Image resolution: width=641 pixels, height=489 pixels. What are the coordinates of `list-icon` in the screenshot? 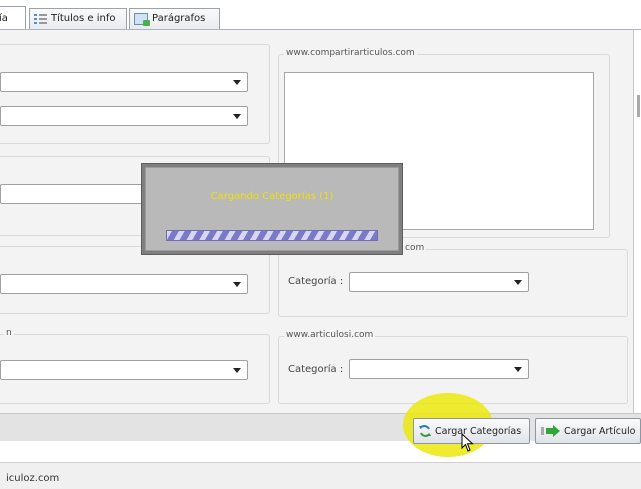 It's located at (40, 19).